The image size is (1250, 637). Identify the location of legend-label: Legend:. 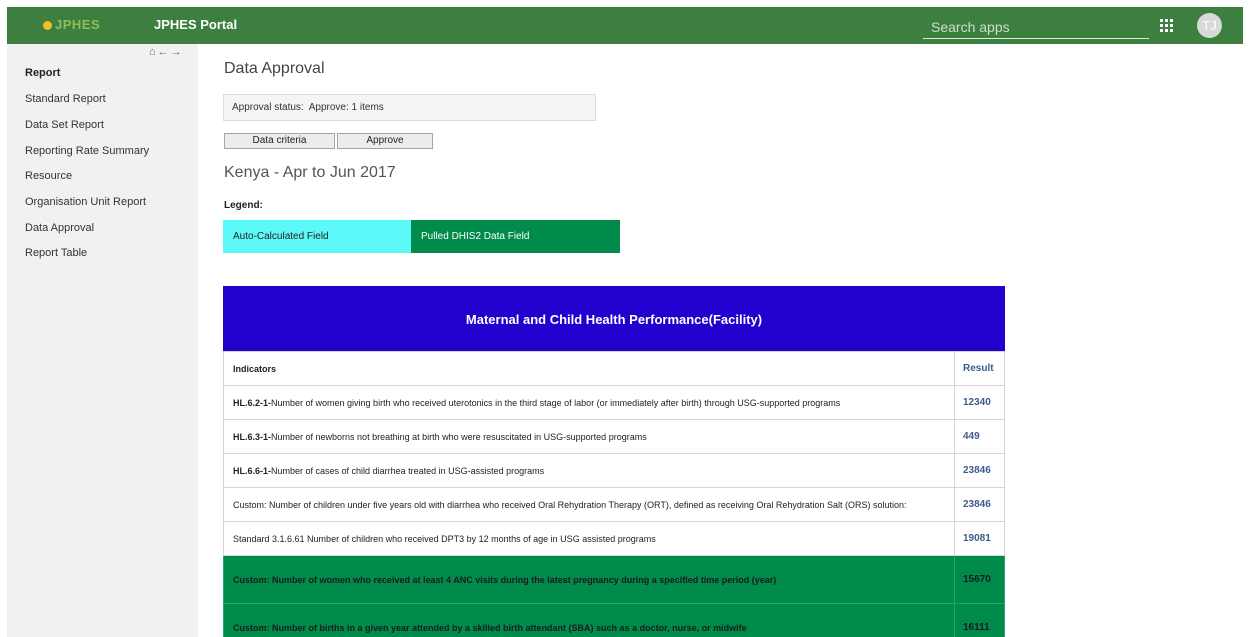
(243, 205).